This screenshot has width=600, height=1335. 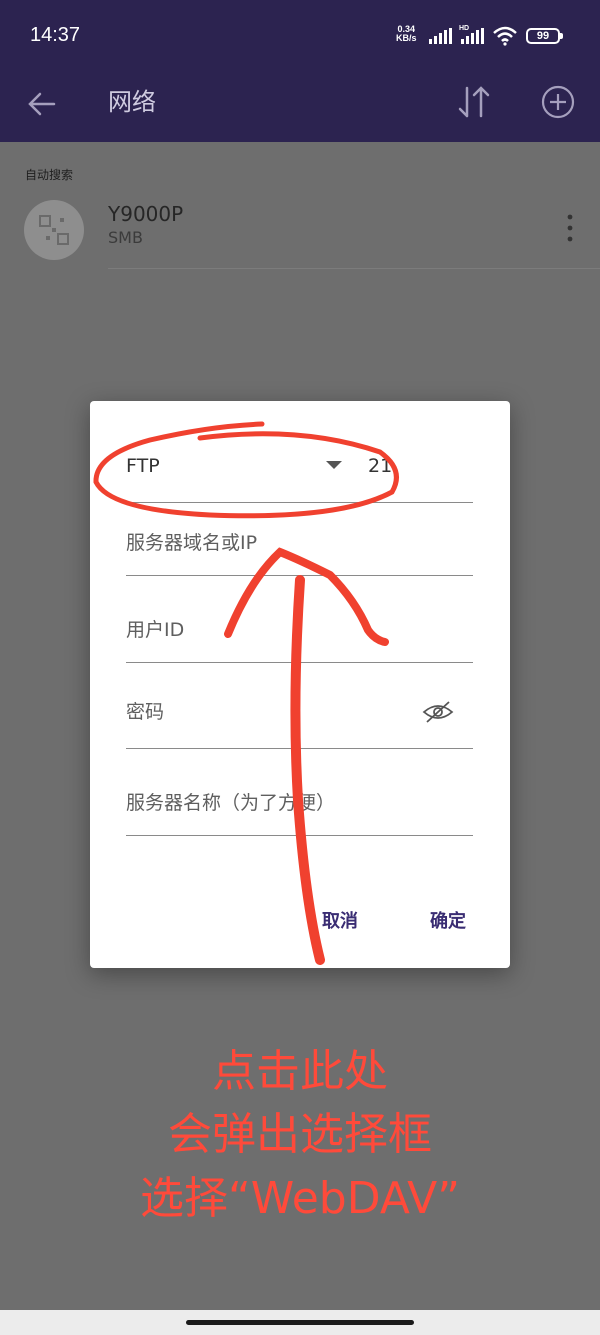 What do you see at coordinates (42, 104) in the screenshot?
I see `arrow-left-icon` at bounding box center [42, 104].